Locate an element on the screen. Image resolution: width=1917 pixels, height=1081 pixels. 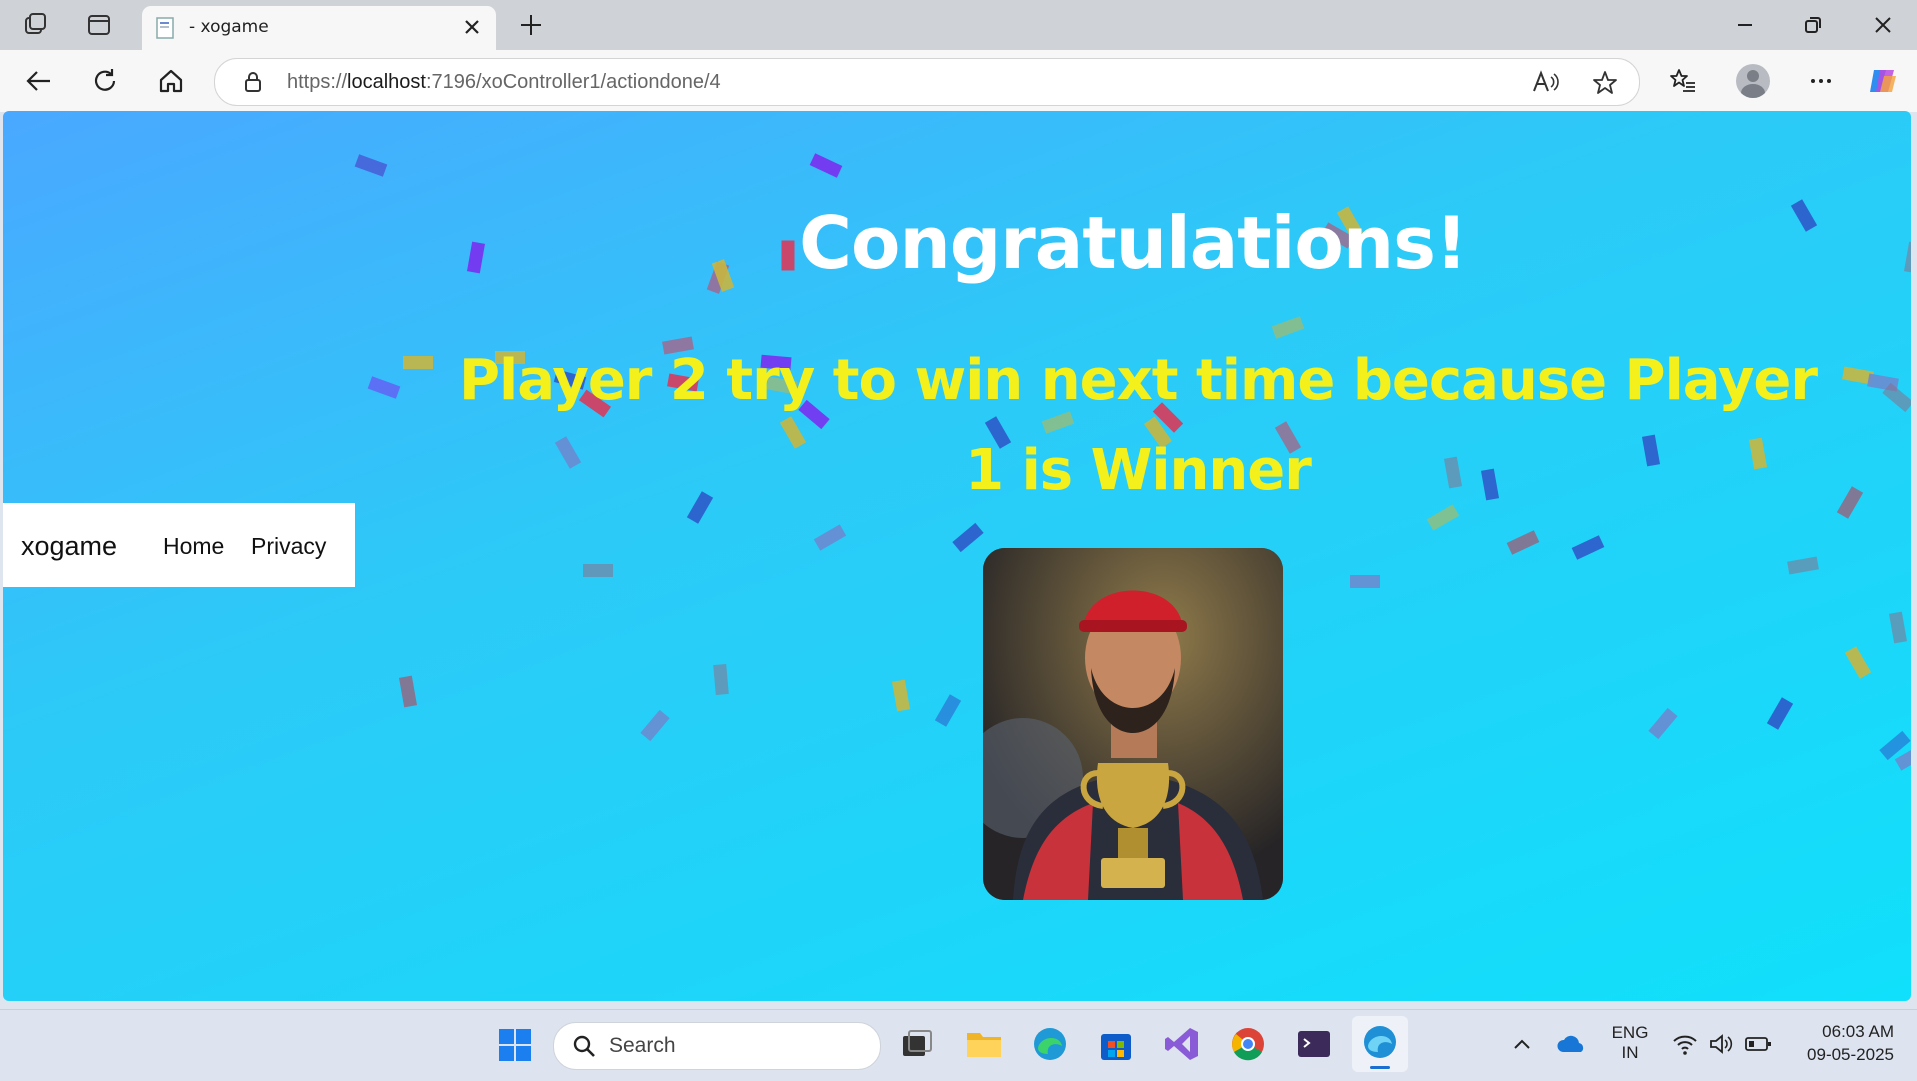
nav-home-link: Home is located at coordinates (193, 546).